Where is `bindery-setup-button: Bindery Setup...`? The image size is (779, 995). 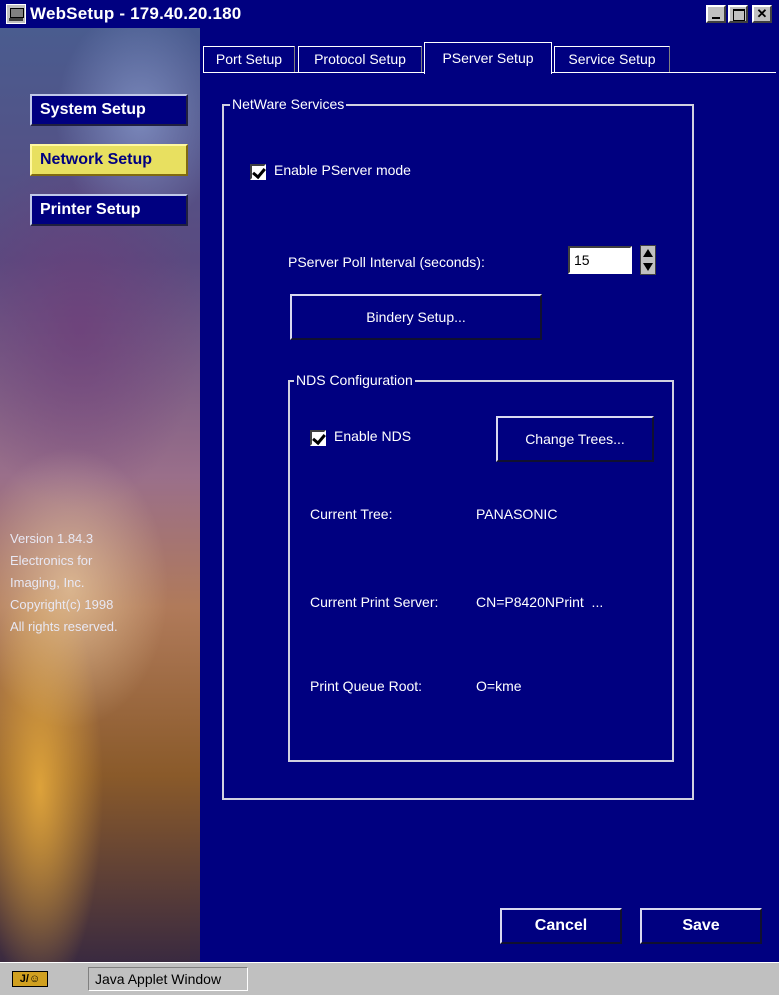
bindery-setup-button: Bindery Setup... is located at coordinates (416, 317).